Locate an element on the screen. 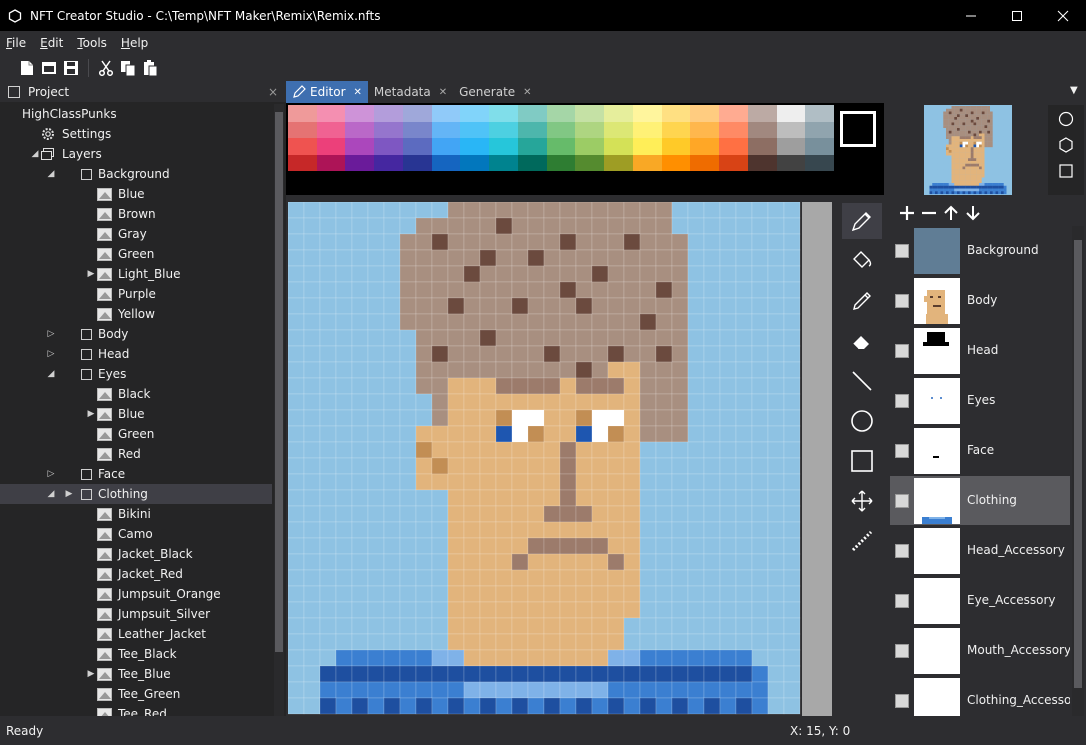 Image resolution: width=1086 pixels, height=745 pixels. collapse-arrow-icon: ◢ is located at coordinates (35, 154).